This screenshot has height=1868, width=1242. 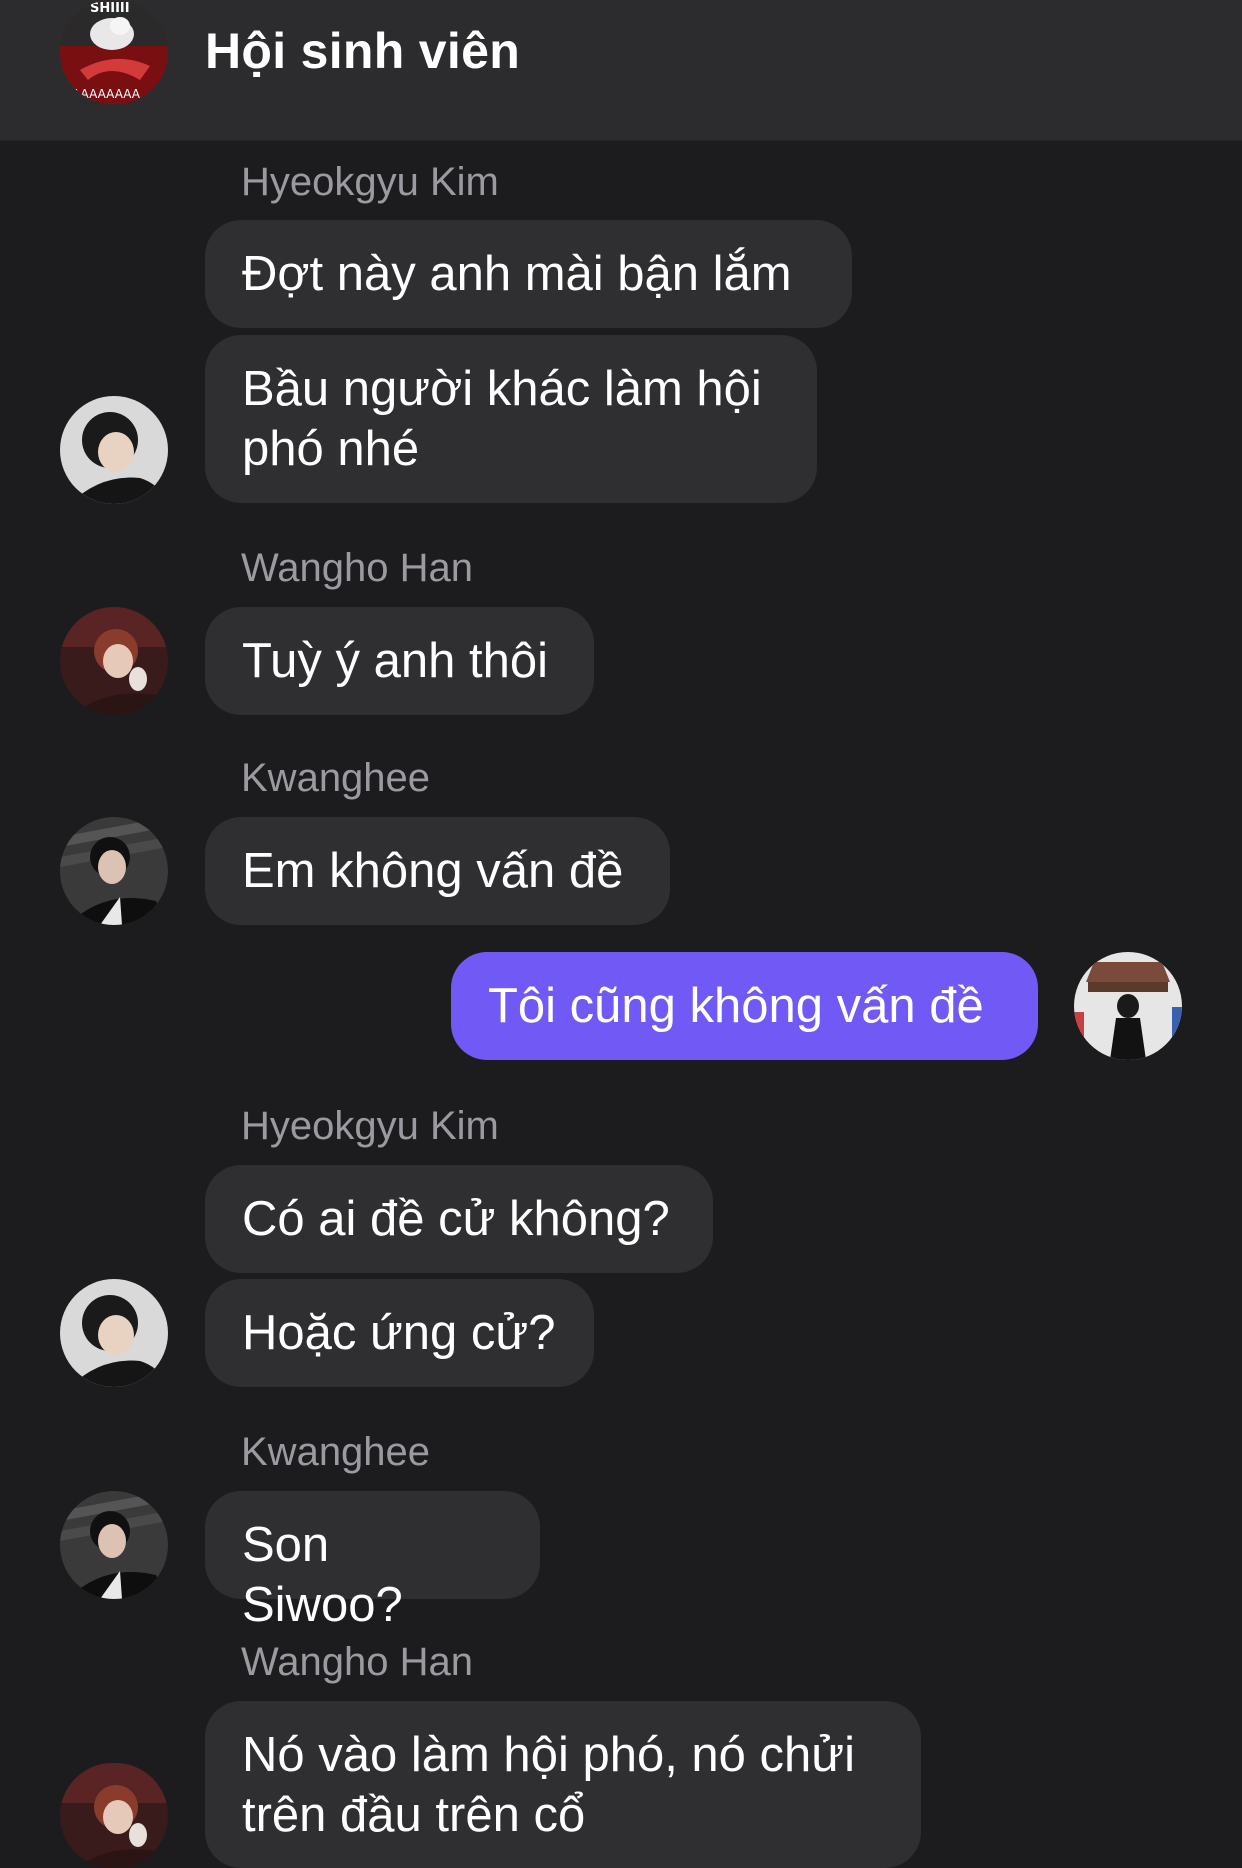 What do you see at coordinates (106, 94) in the screenshot?
I see `avatar-bottom-text: AAAAAAAA` at bounding box center [106, 94].